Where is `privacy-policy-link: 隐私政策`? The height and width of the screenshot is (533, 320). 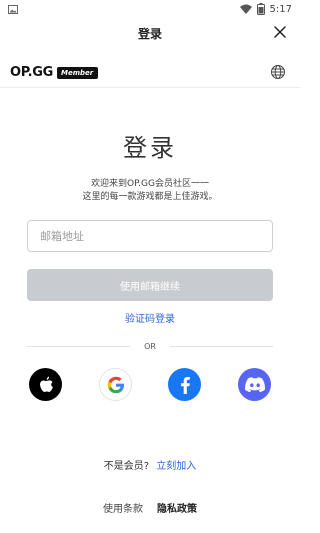
privacy-policy-link: 隐私政策 is located at coordinates (177, 507).